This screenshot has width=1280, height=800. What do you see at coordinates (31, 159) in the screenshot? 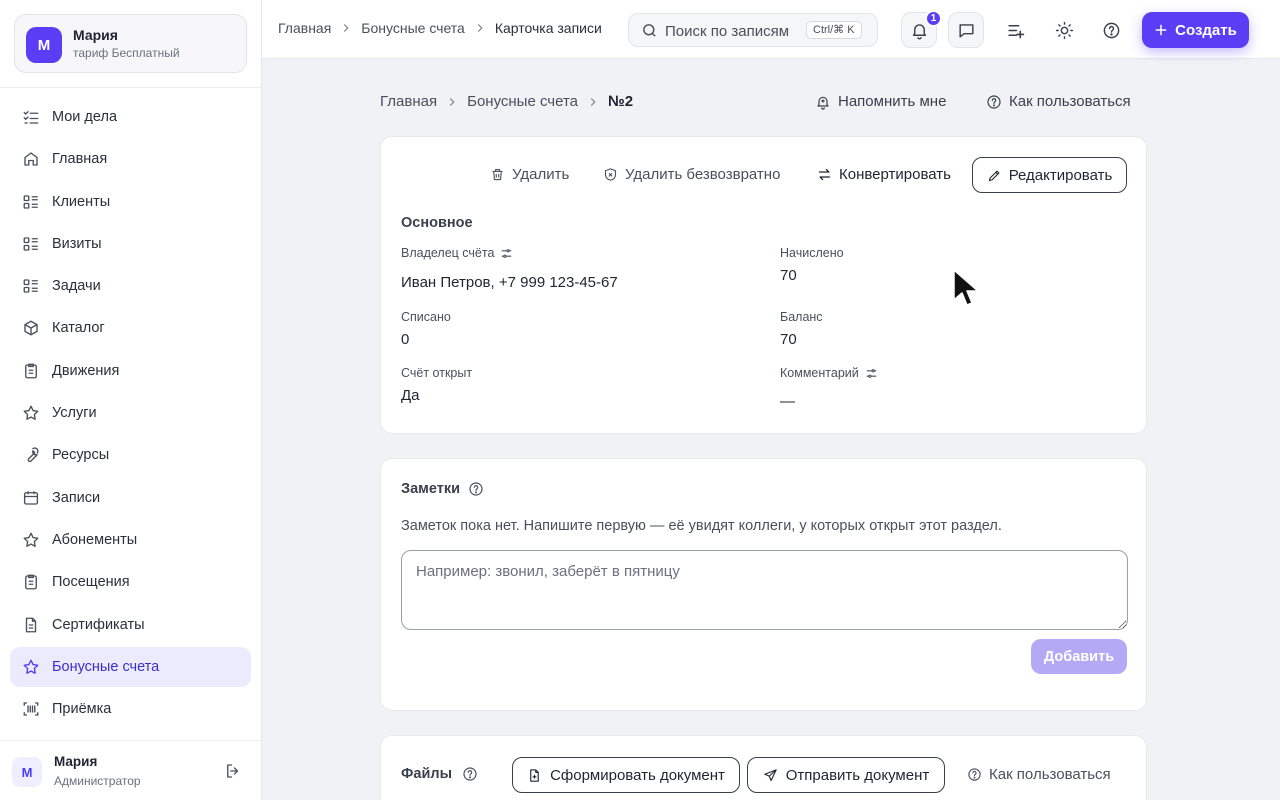
I see `home-icon` at bounding box center [31, 159].